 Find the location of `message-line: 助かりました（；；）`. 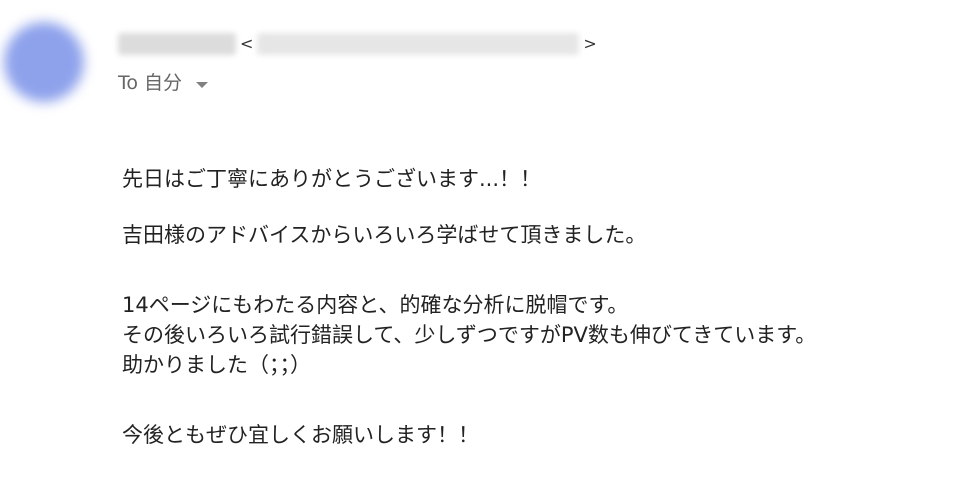

message-line: 助かりました（；；） is located at coordinates (216, 365).